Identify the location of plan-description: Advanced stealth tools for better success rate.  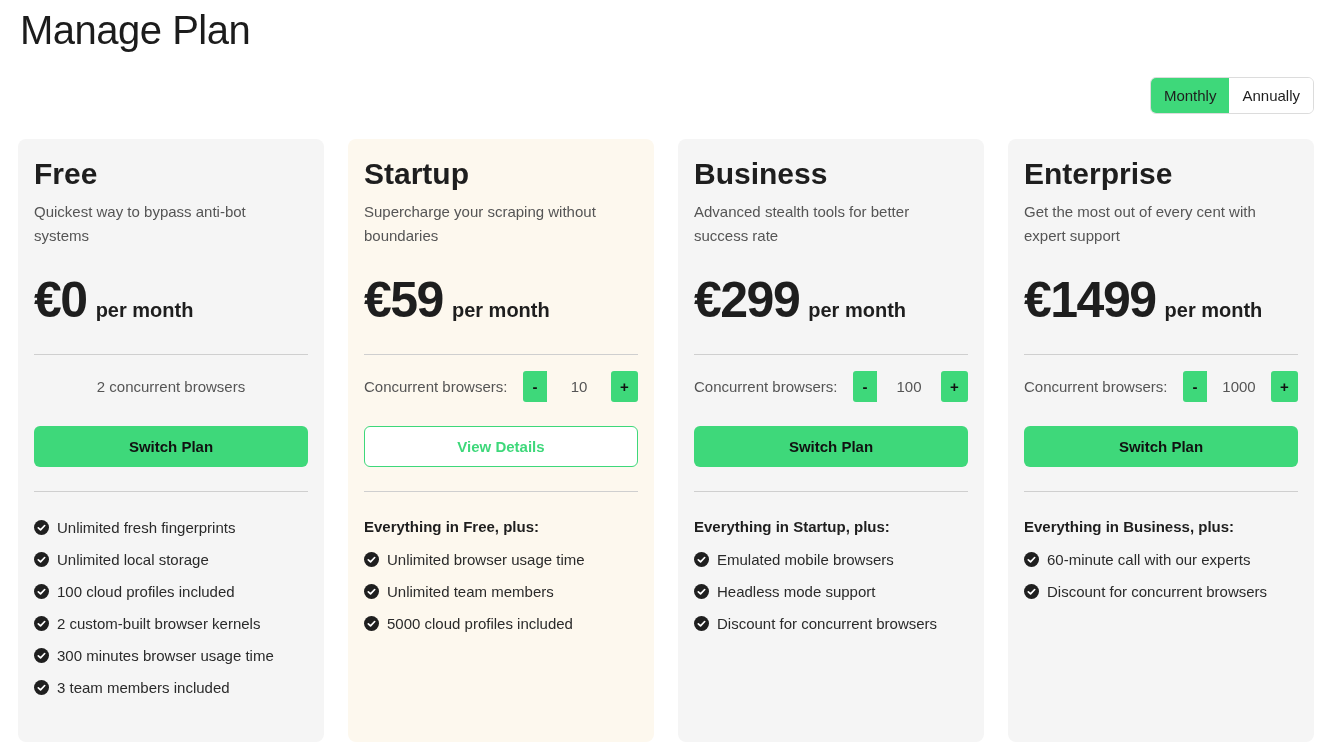
(802, 224).